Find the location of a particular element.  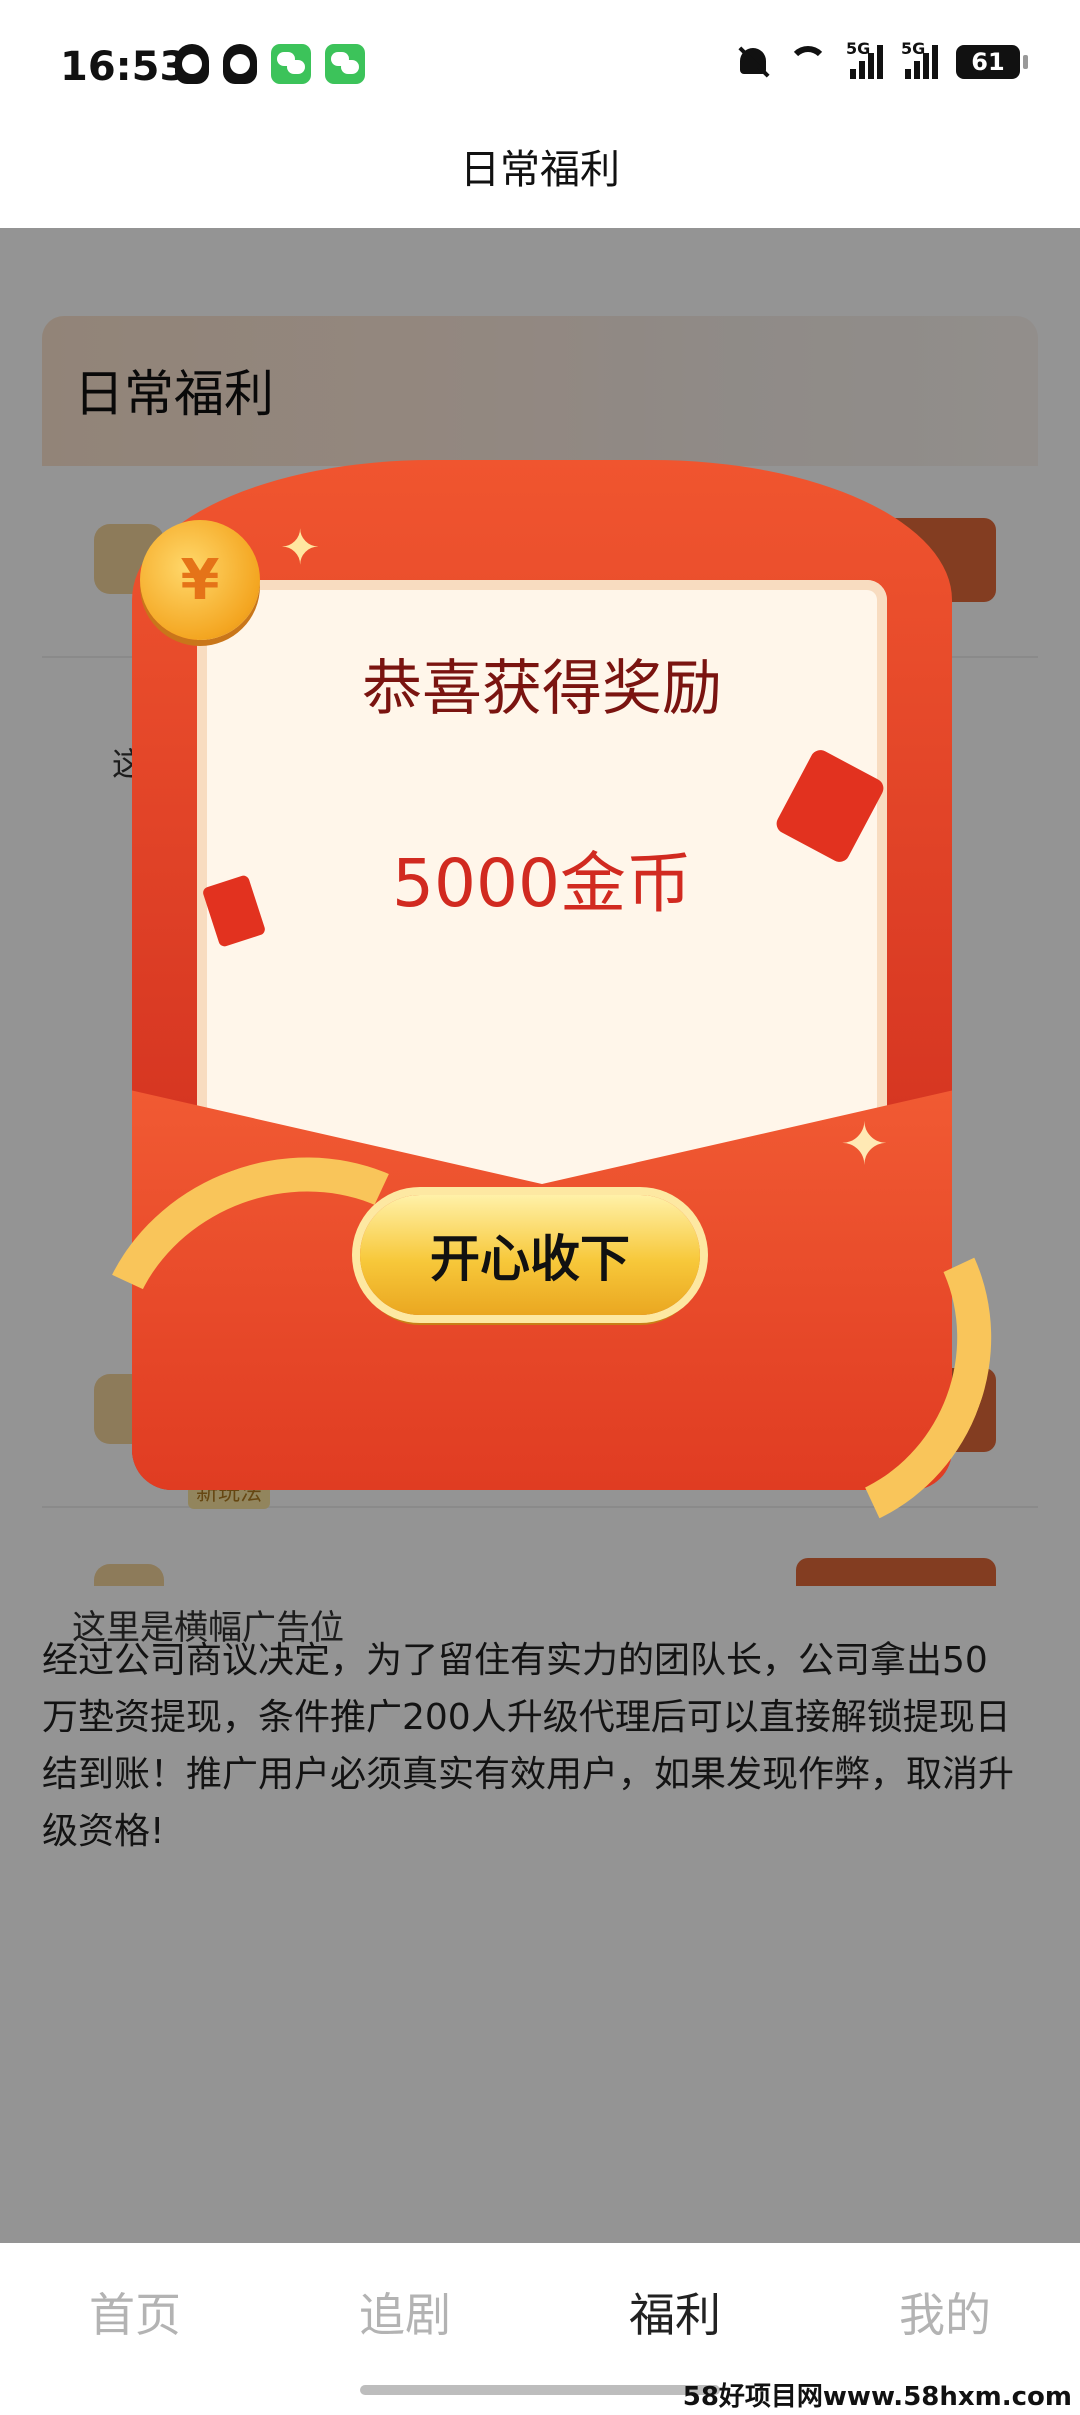

gold-coin-icon: ¥ is located at coordinates (200, 580).